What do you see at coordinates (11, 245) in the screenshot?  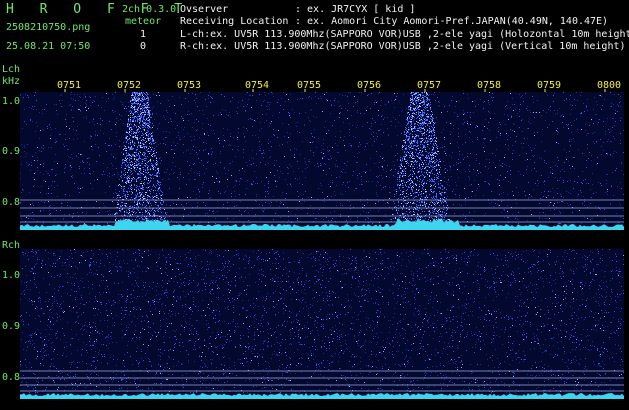 I see `rch-label: Rch` at bounding box center [11, 245].